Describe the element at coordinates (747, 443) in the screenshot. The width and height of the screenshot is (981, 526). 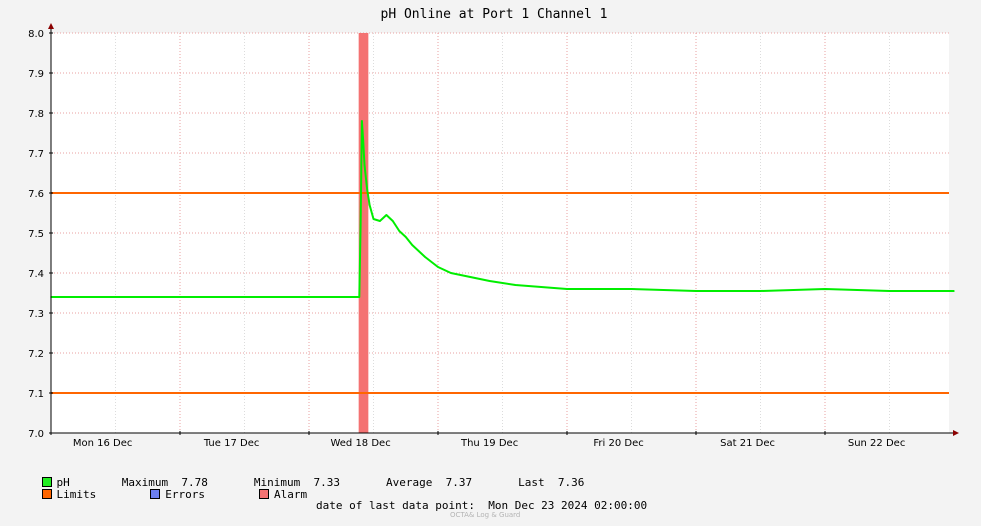
I see `x-tick-label: Sat 21 Dec` at that location.